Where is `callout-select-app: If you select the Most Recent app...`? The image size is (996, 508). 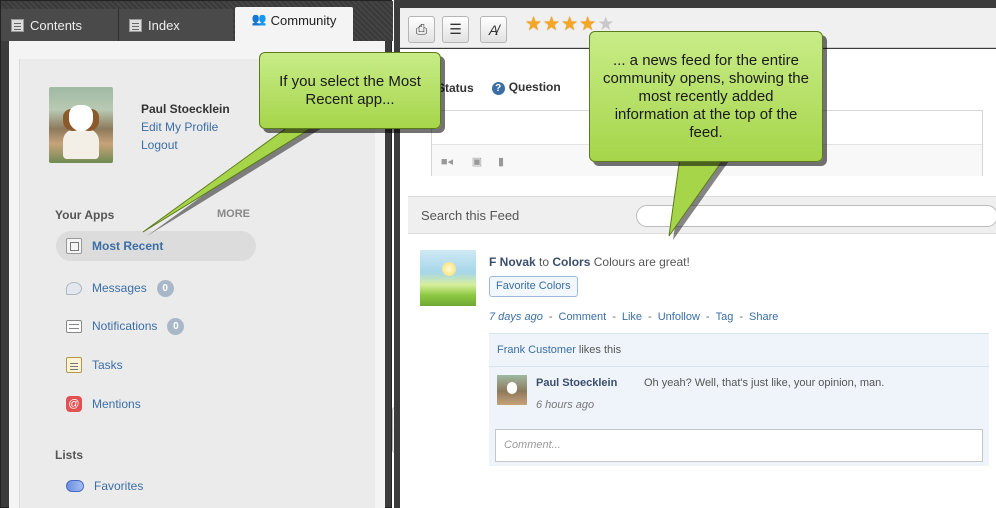 callout-select-app: If you select the Most Recent app... is located at coordinates (350, 90).